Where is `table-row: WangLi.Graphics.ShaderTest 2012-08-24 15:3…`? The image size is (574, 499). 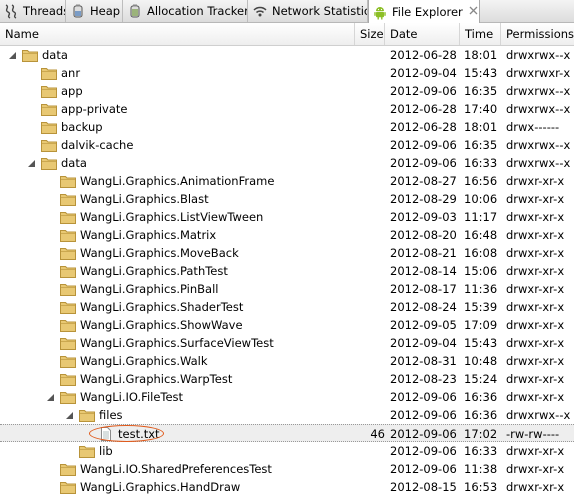
table-row: WangLi.Graphics.ShaderTest 2012-08-24 15:3… is located at coordinates (287, 307).